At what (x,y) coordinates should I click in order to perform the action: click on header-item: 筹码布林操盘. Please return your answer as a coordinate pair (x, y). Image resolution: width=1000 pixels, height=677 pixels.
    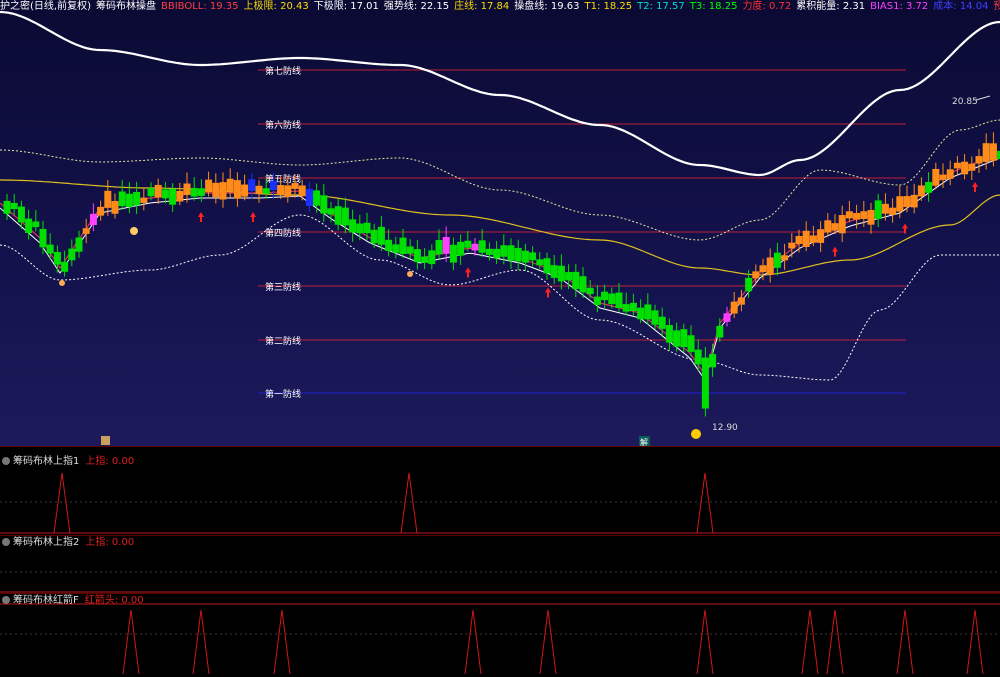
    Looking at the image, I should click on (125, 6).